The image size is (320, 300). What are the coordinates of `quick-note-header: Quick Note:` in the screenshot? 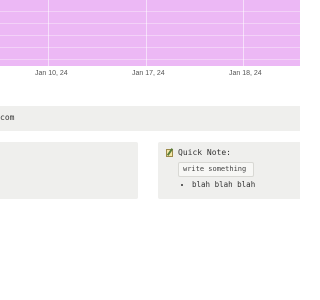 It's located at (198, 152).